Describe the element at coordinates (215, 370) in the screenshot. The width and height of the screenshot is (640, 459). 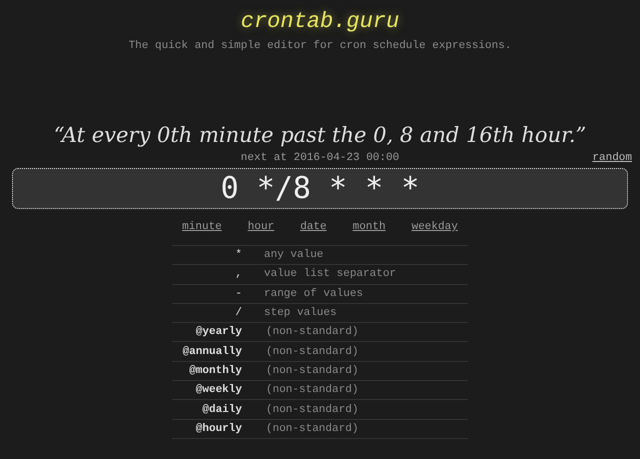
I see `syntax-token: @monthly` at that location.